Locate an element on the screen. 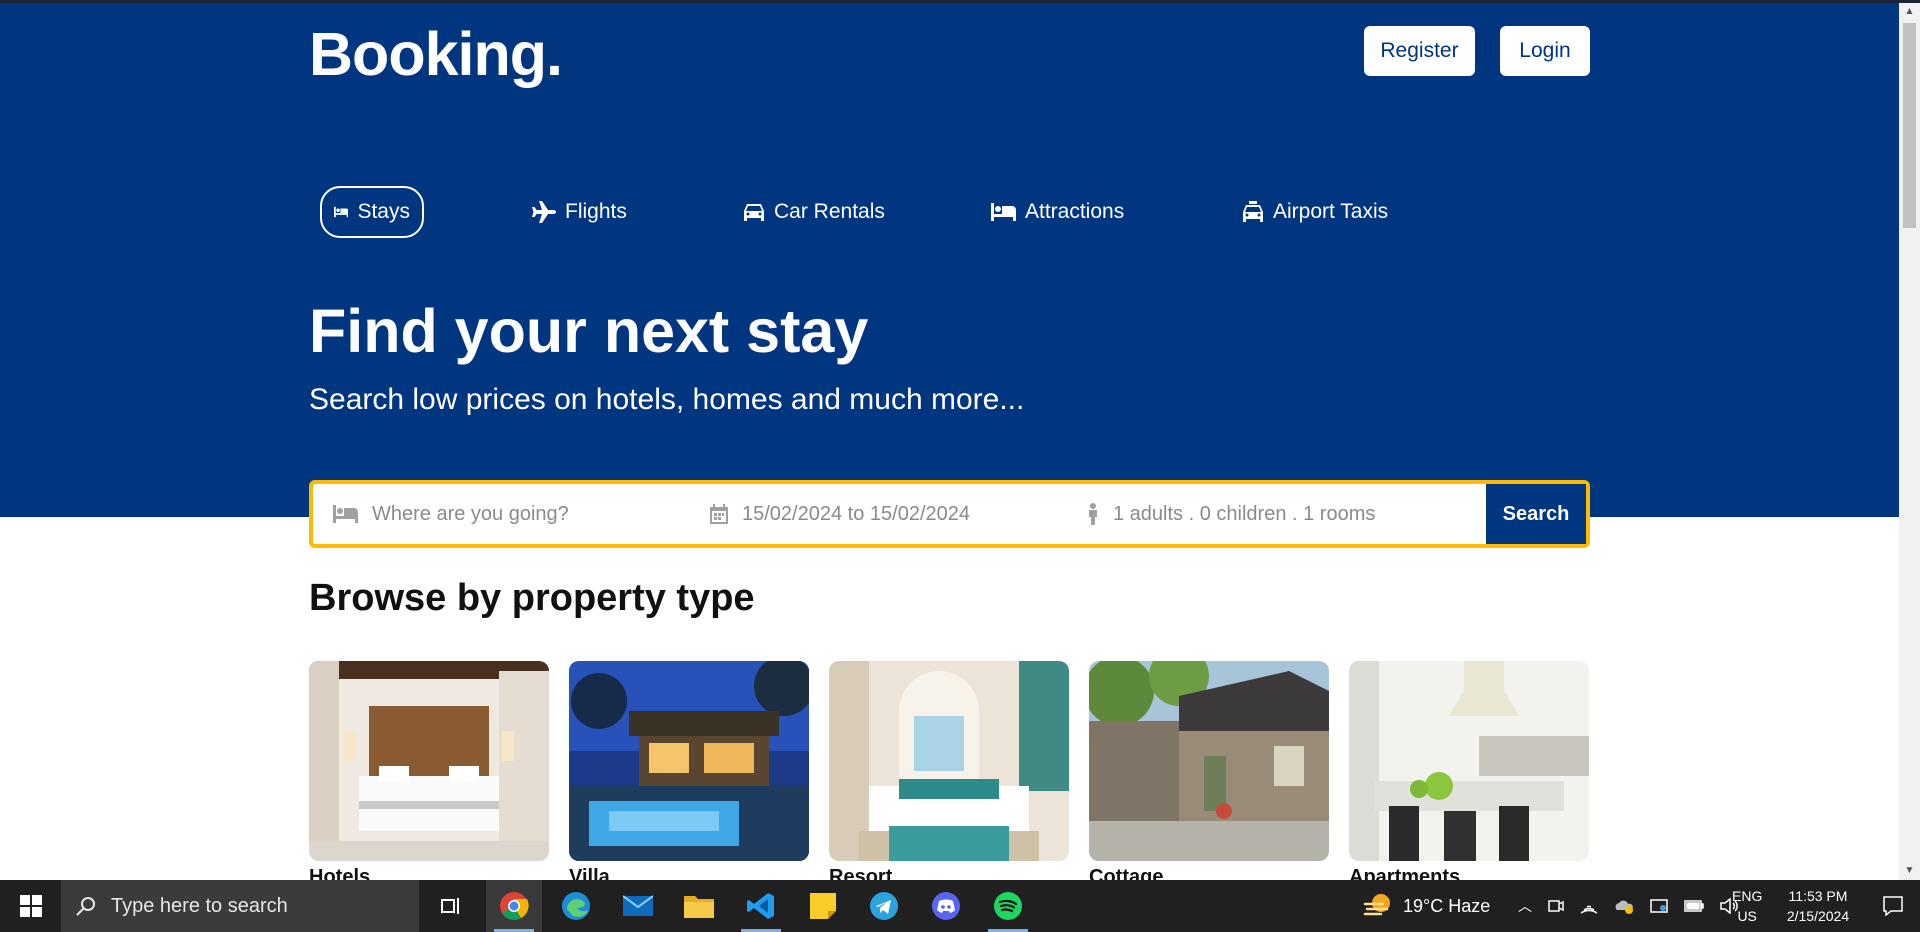 The height and width of the screenshot is (932, 1920). discord-icon is located at coordinates (946, 906).